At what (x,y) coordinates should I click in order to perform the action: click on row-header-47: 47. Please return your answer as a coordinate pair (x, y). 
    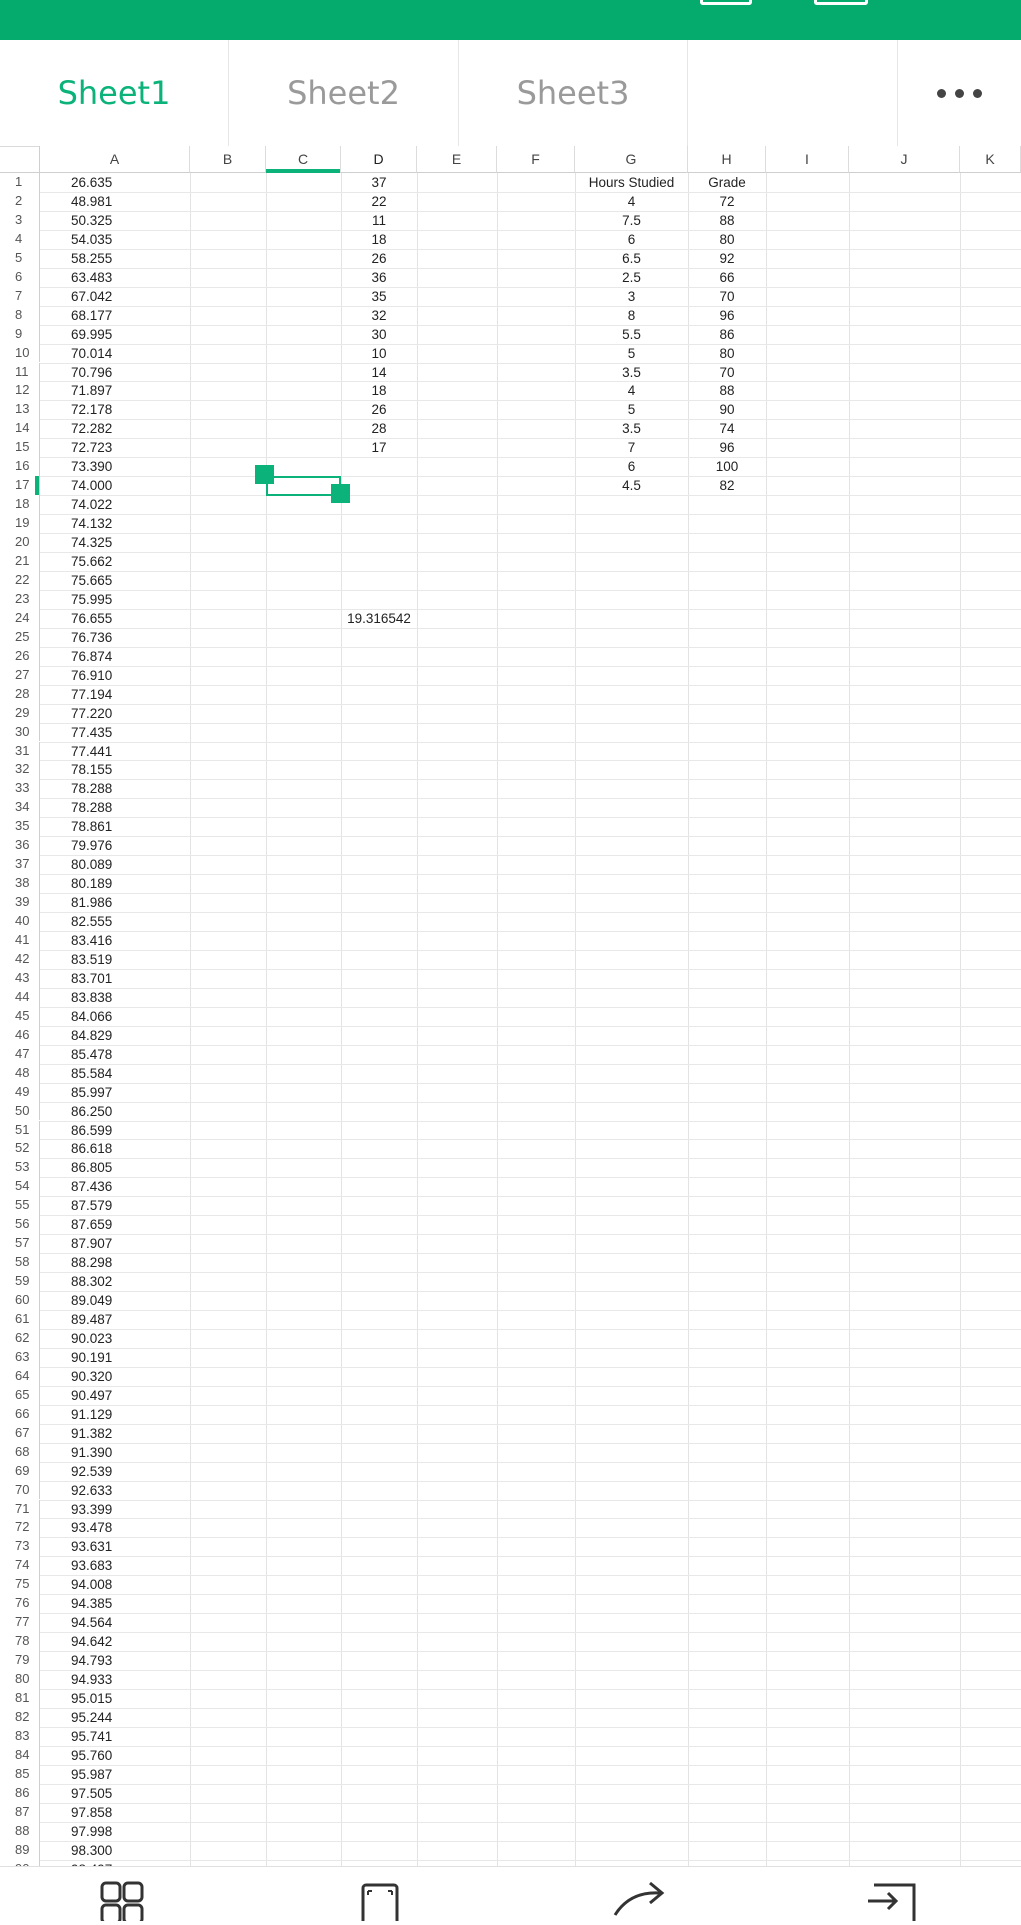
    Looking at the image, I should click on (20, 1054).